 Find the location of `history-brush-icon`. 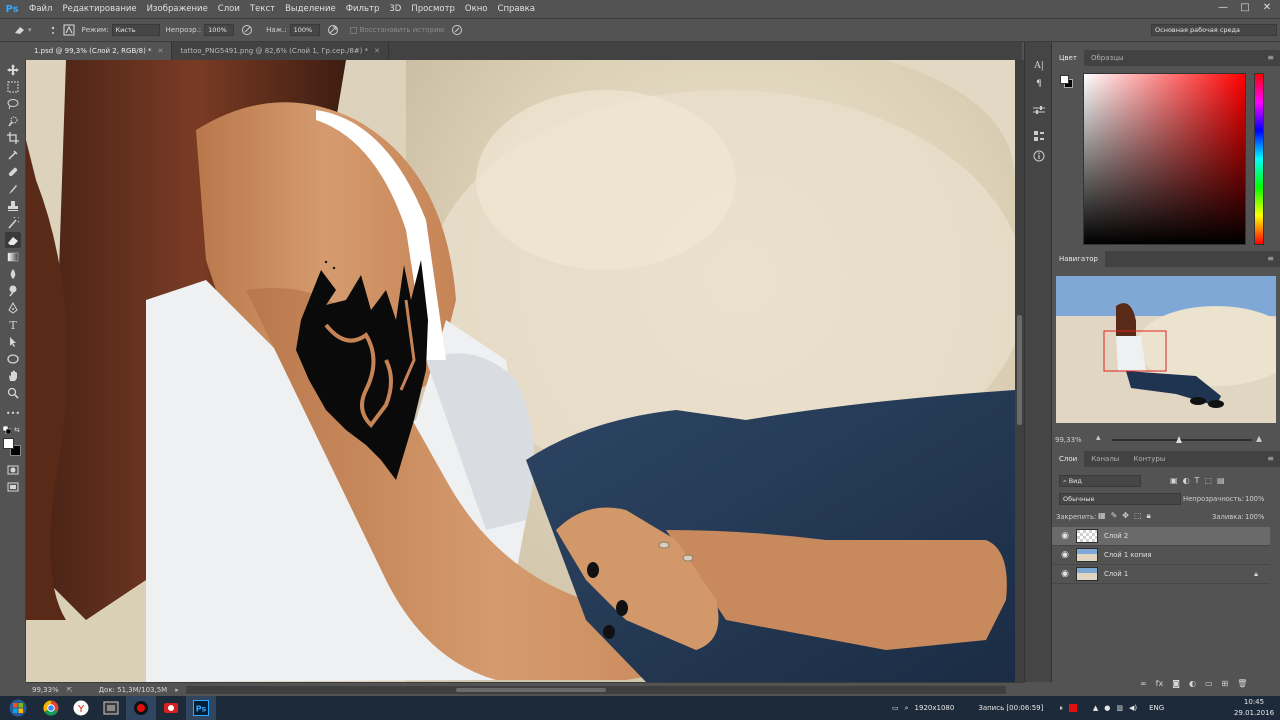

history-brush-icon is located at coordinates (13, 223).